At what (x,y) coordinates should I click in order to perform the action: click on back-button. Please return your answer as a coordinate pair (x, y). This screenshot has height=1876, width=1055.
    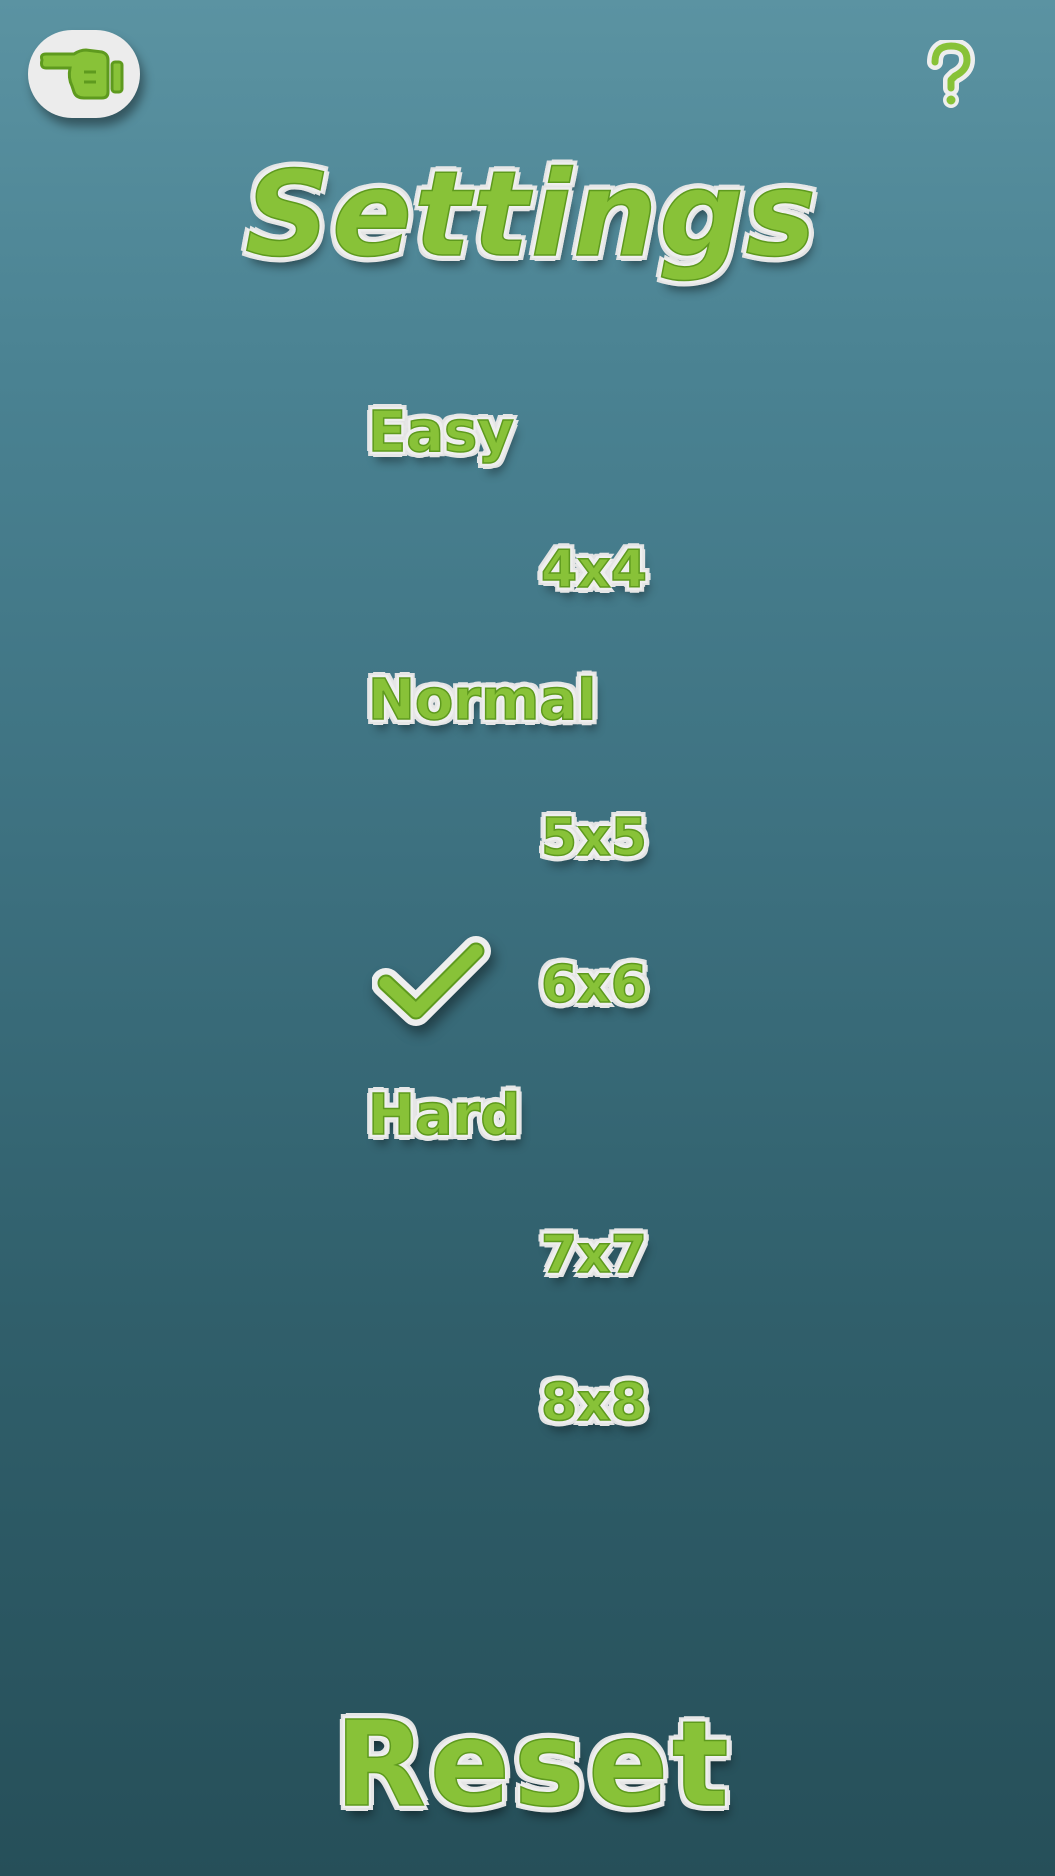
    Looking at the image, I should click on (84, 74).